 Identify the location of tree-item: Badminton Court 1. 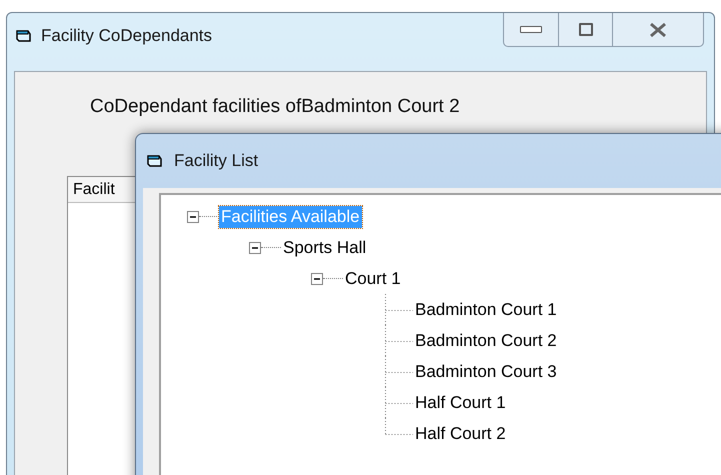
(486, 309).